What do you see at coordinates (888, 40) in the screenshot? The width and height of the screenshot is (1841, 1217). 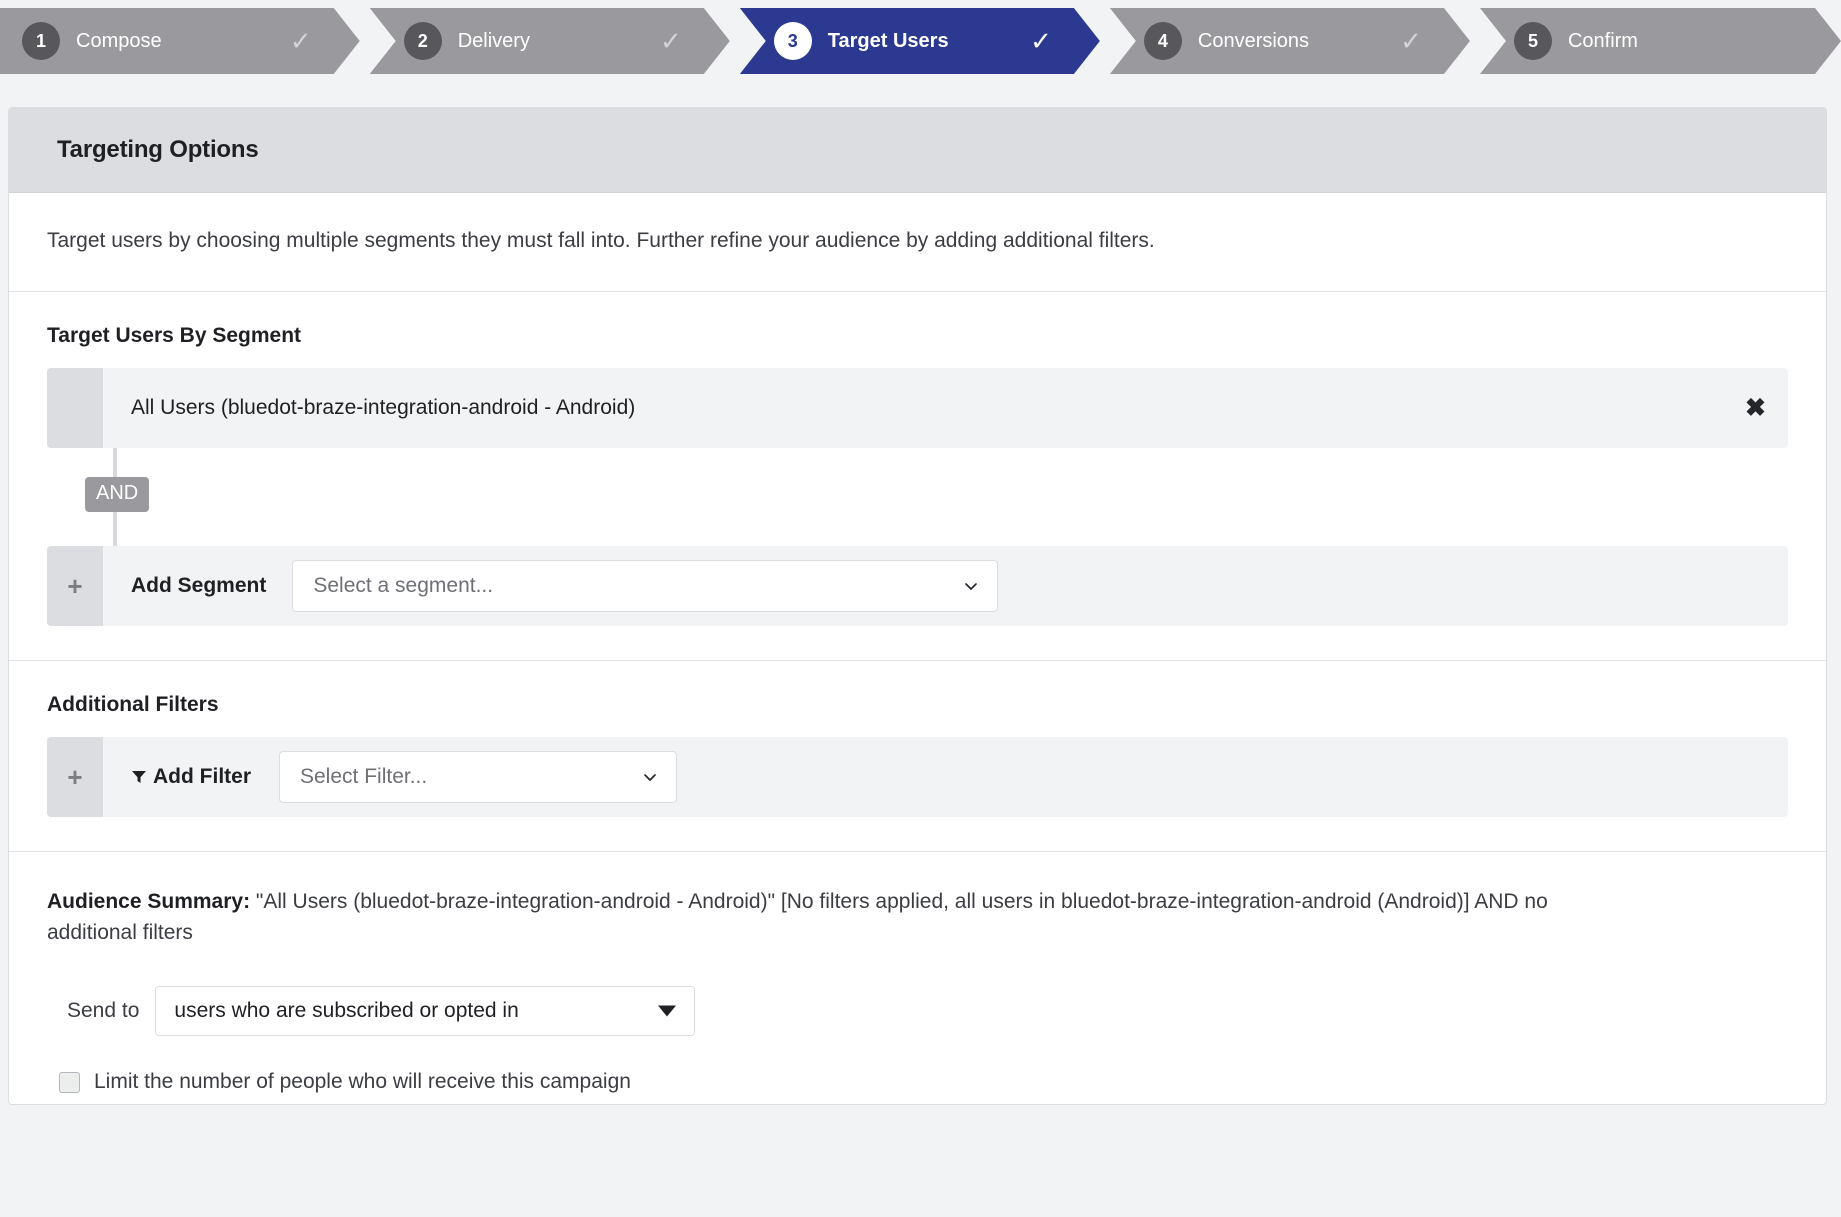 I see `step-label: Target Users` at bounding box center [888, 40].